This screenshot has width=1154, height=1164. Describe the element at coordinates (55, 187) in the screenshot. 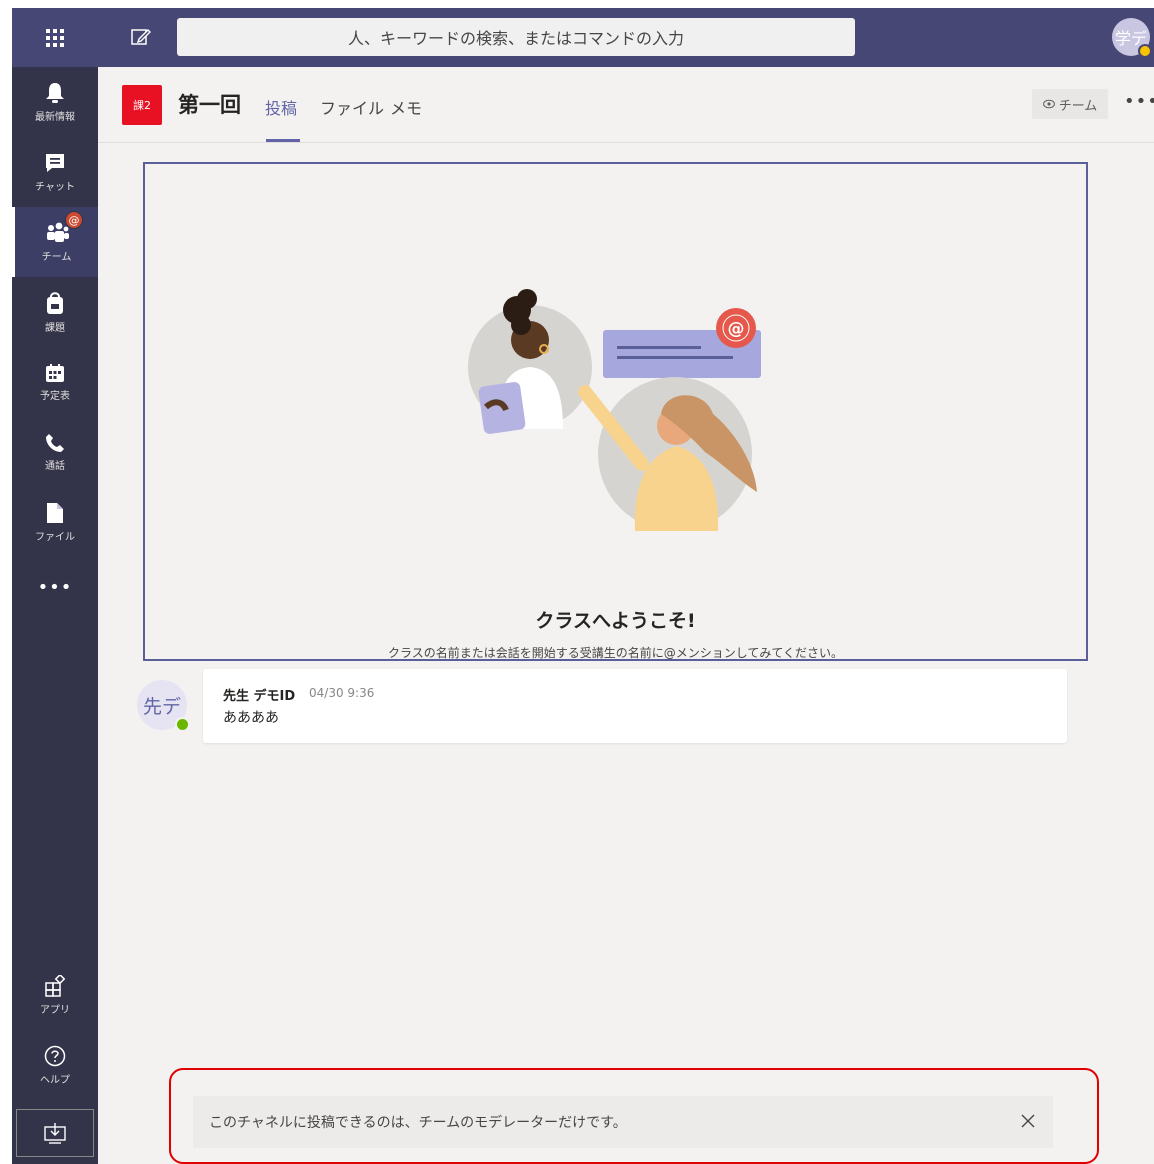

I see `rail-item-label: チャット` at that location.